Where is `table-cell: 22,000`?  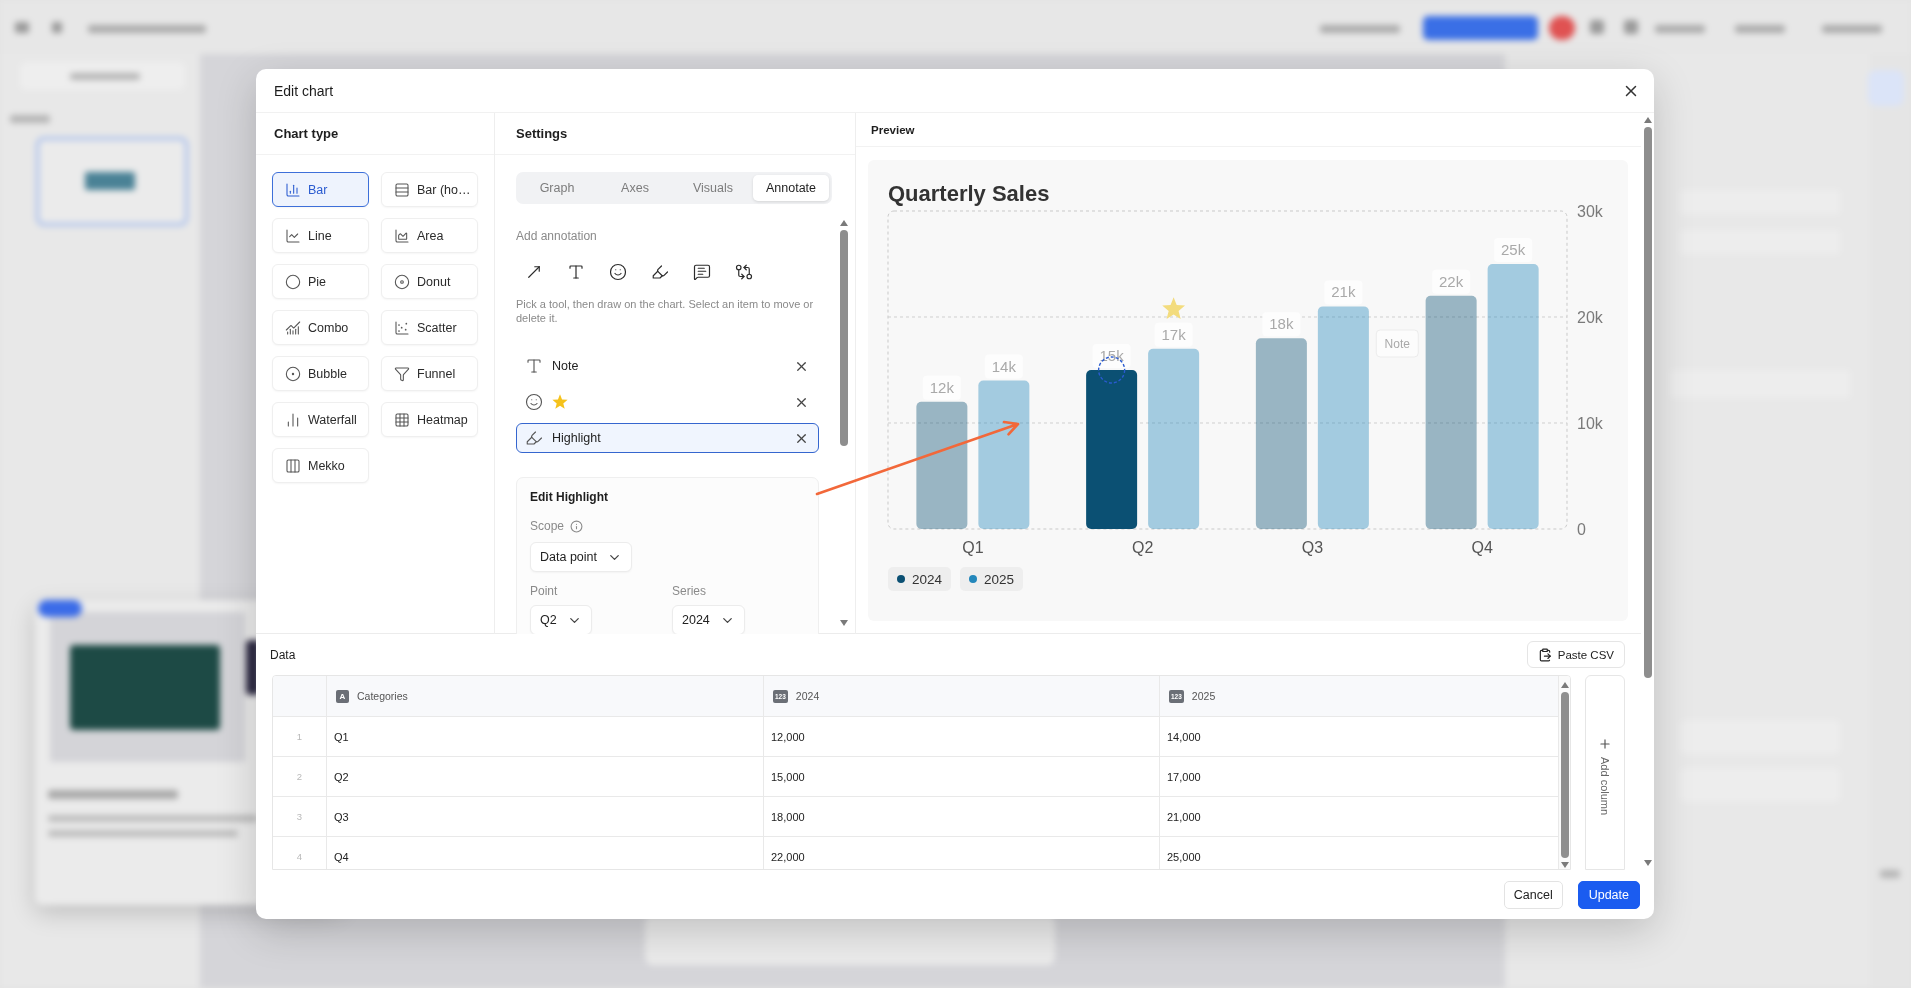
table-cell: 22,000 is located at coordinates (962, 853).